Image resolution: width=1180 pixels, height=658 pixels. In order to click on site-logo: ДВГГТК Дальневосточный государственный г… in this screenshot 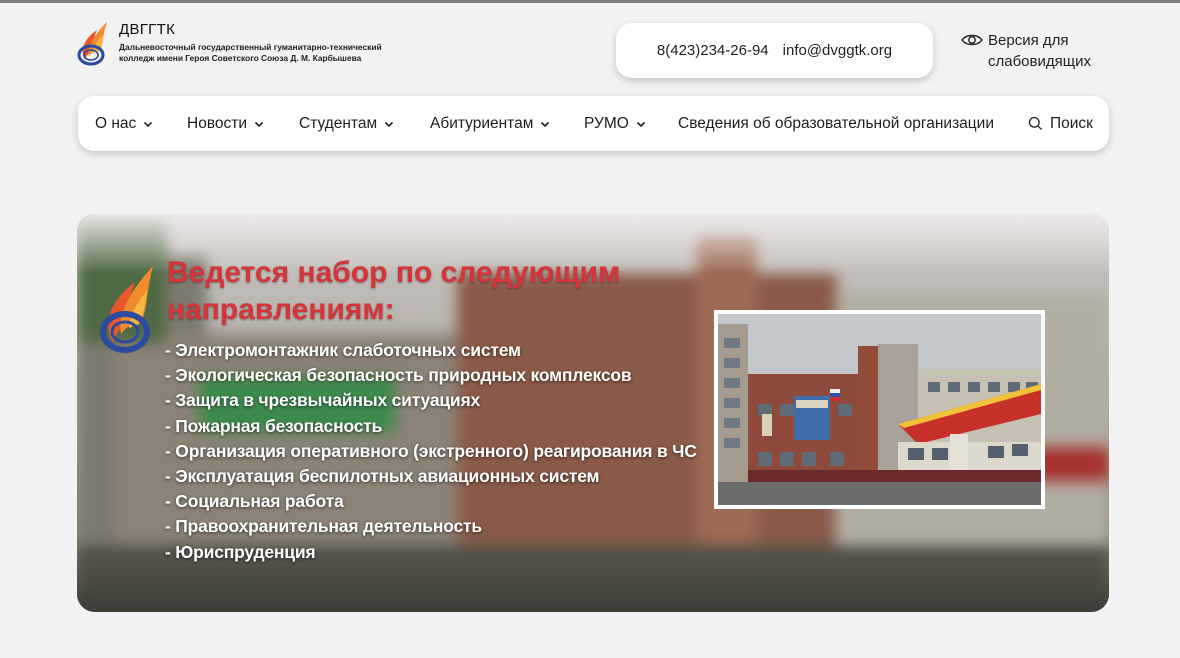, I will do `click(248, 44)`.